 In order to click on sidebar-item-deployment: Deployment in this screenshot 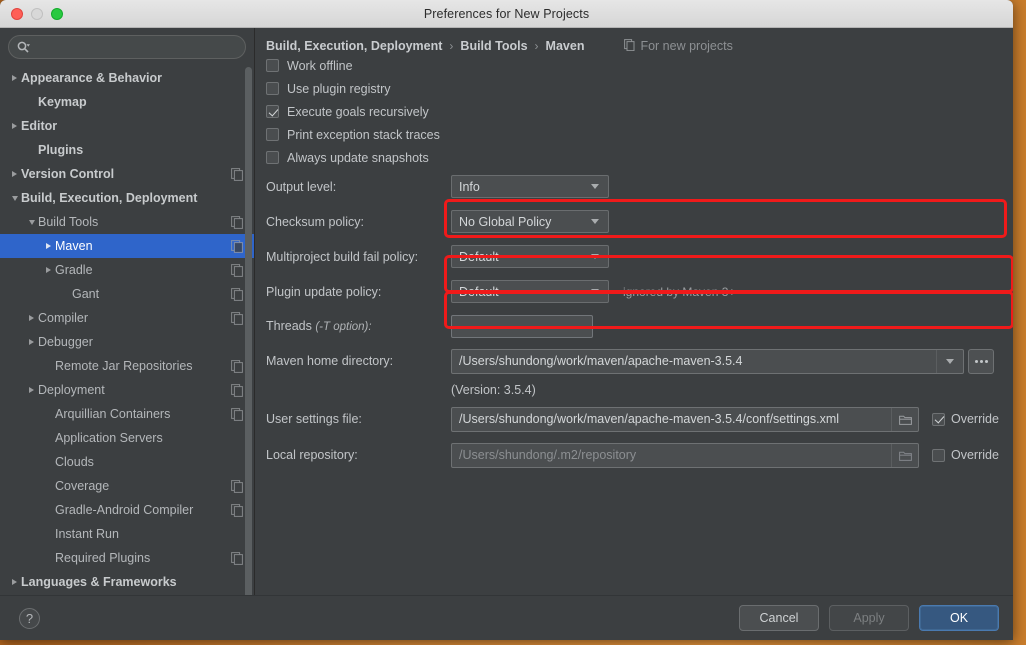, I will do `click(127, 390)`.